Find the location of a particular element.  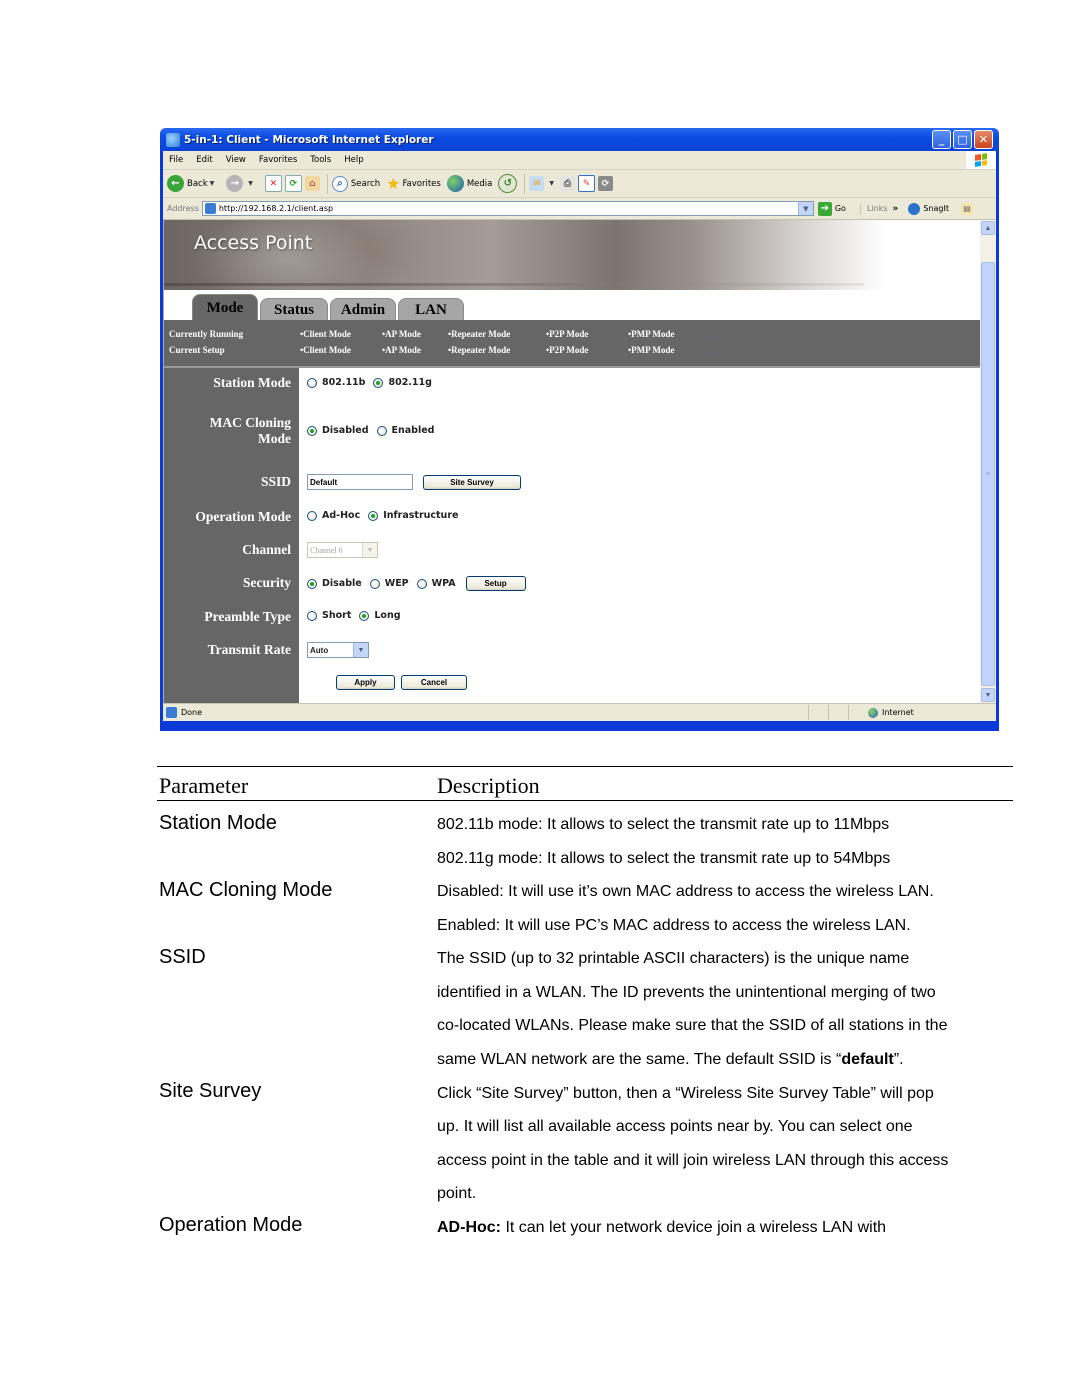

radio-preamble-short is located at coordinates (312, 615).